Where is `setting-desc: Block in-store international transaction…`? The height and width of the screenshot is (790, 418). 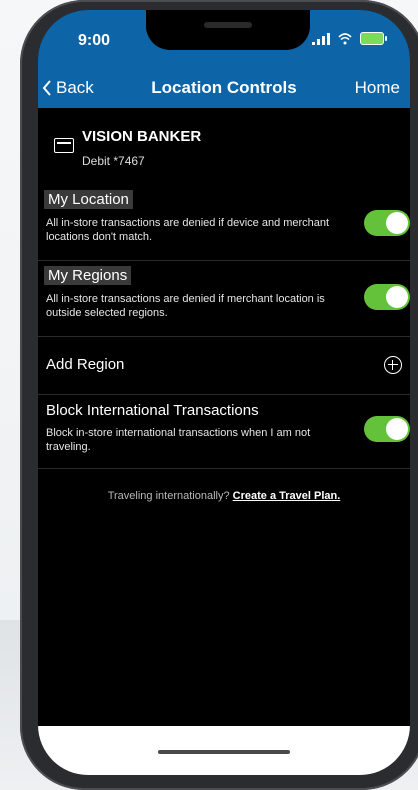 setting-desc: Block in-store international transaction… is located at coordinates (178, 440).